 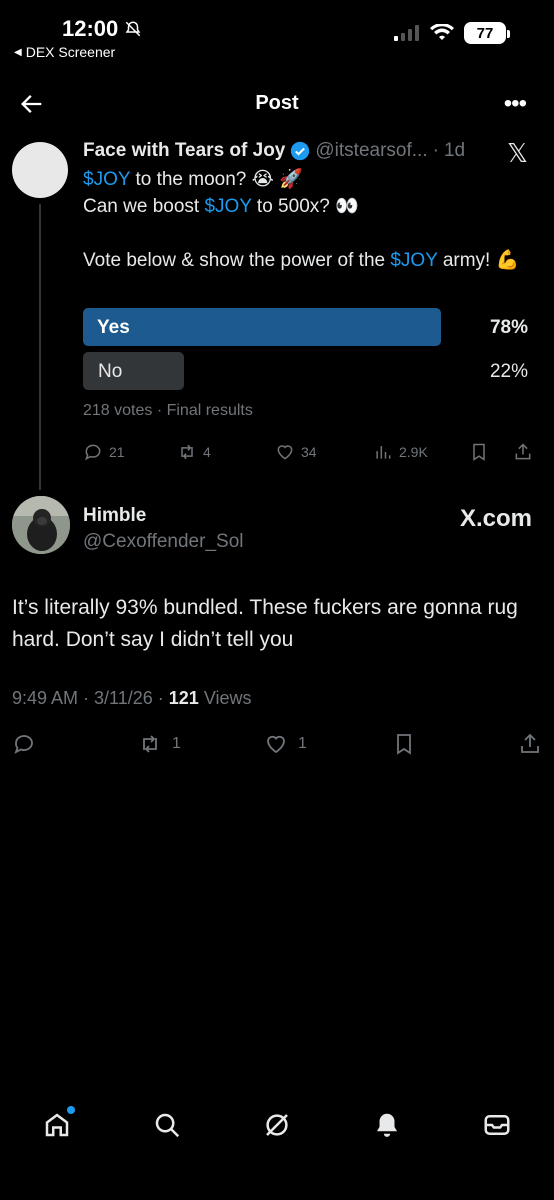 I want to click on silent-bell-icon, so click(x=133, y=29).